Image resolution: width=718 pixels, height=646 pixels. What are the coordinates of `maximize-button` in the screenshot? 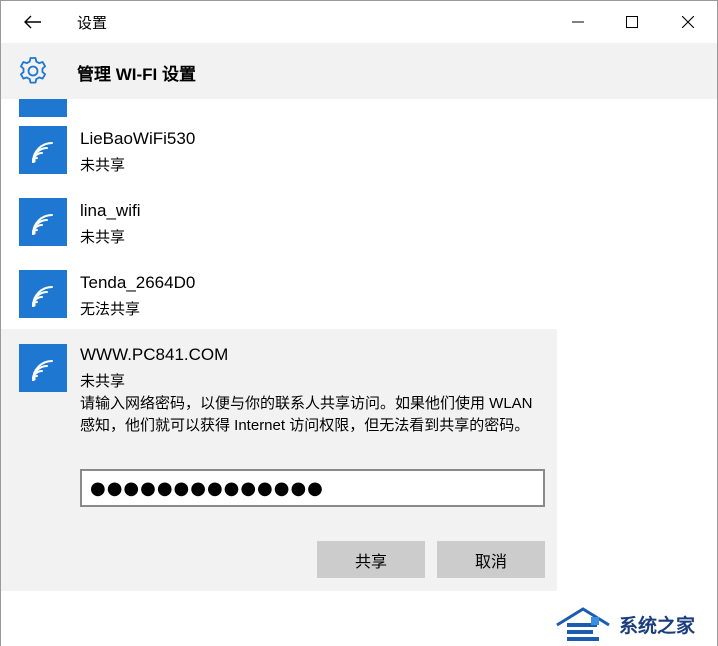 It's located at (632, 22).